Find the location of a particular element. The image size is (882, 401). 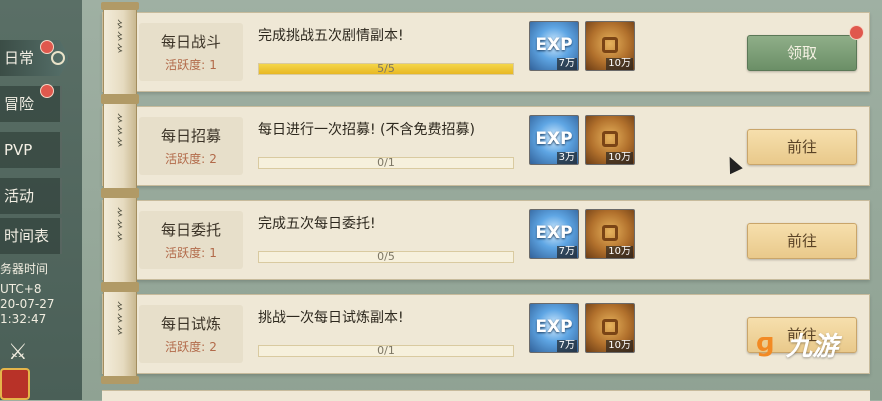

tab-schedule: 时间表 is located at coordinates (31, 236).